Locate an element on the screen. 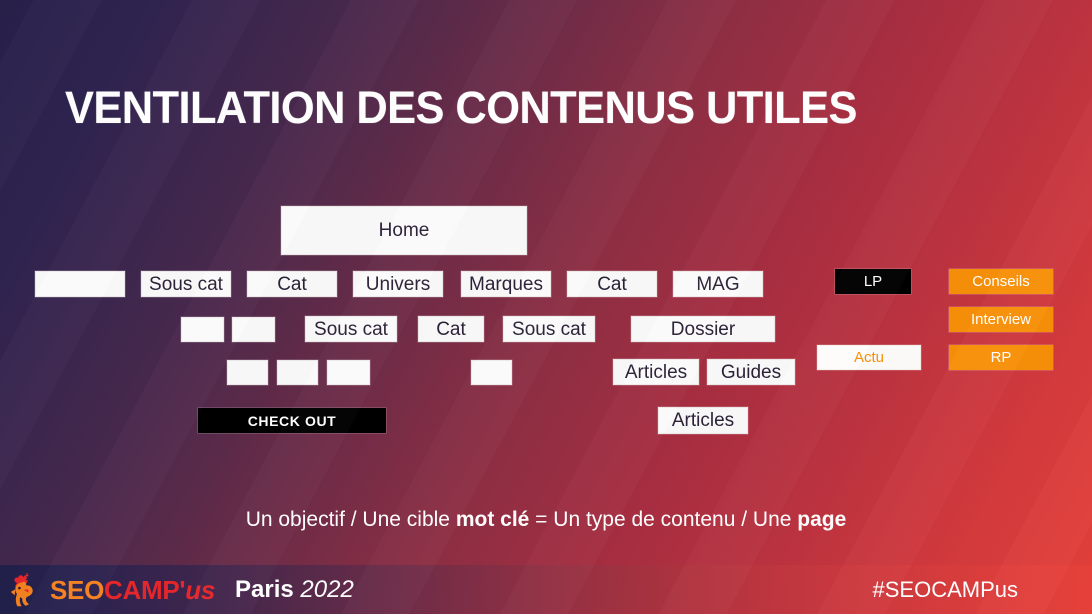  diagram-node-label: Univers is located at coordinates (398, 284).